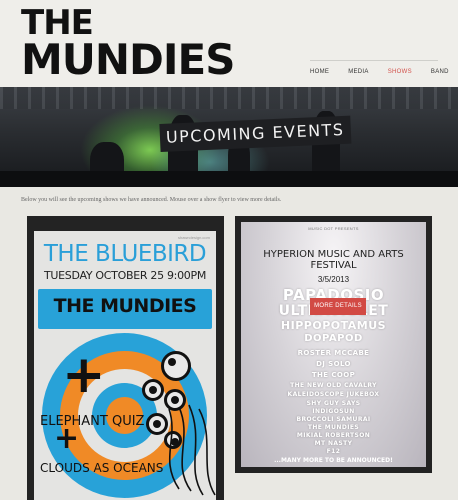  What do you see at coordinates (440, 72) in the screenshot?
I see `nav-band: BAND` at bounding box center [440, 72].